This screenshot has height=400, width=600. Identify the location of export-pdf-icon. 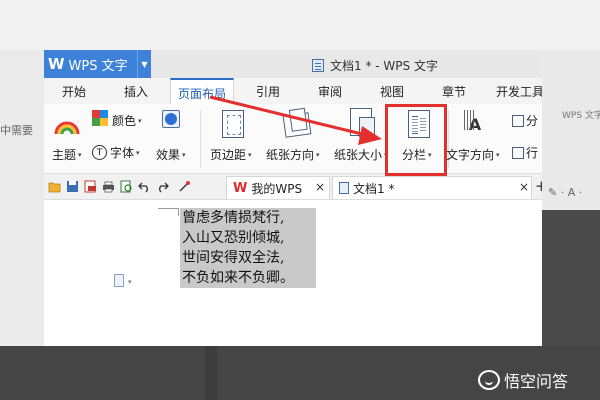
(90, 186).